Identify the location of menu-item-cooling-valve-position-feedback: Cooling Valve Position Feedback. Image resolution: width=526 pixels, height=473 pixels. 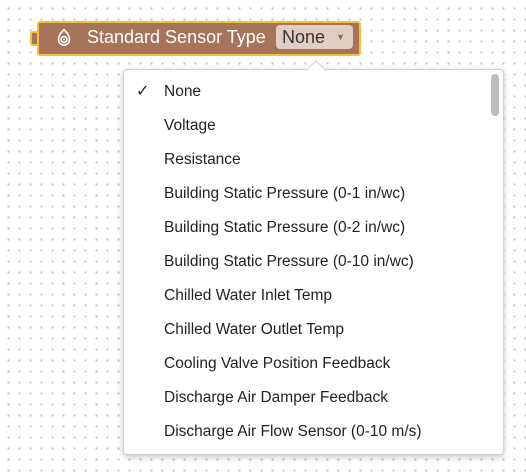
(304, 364).